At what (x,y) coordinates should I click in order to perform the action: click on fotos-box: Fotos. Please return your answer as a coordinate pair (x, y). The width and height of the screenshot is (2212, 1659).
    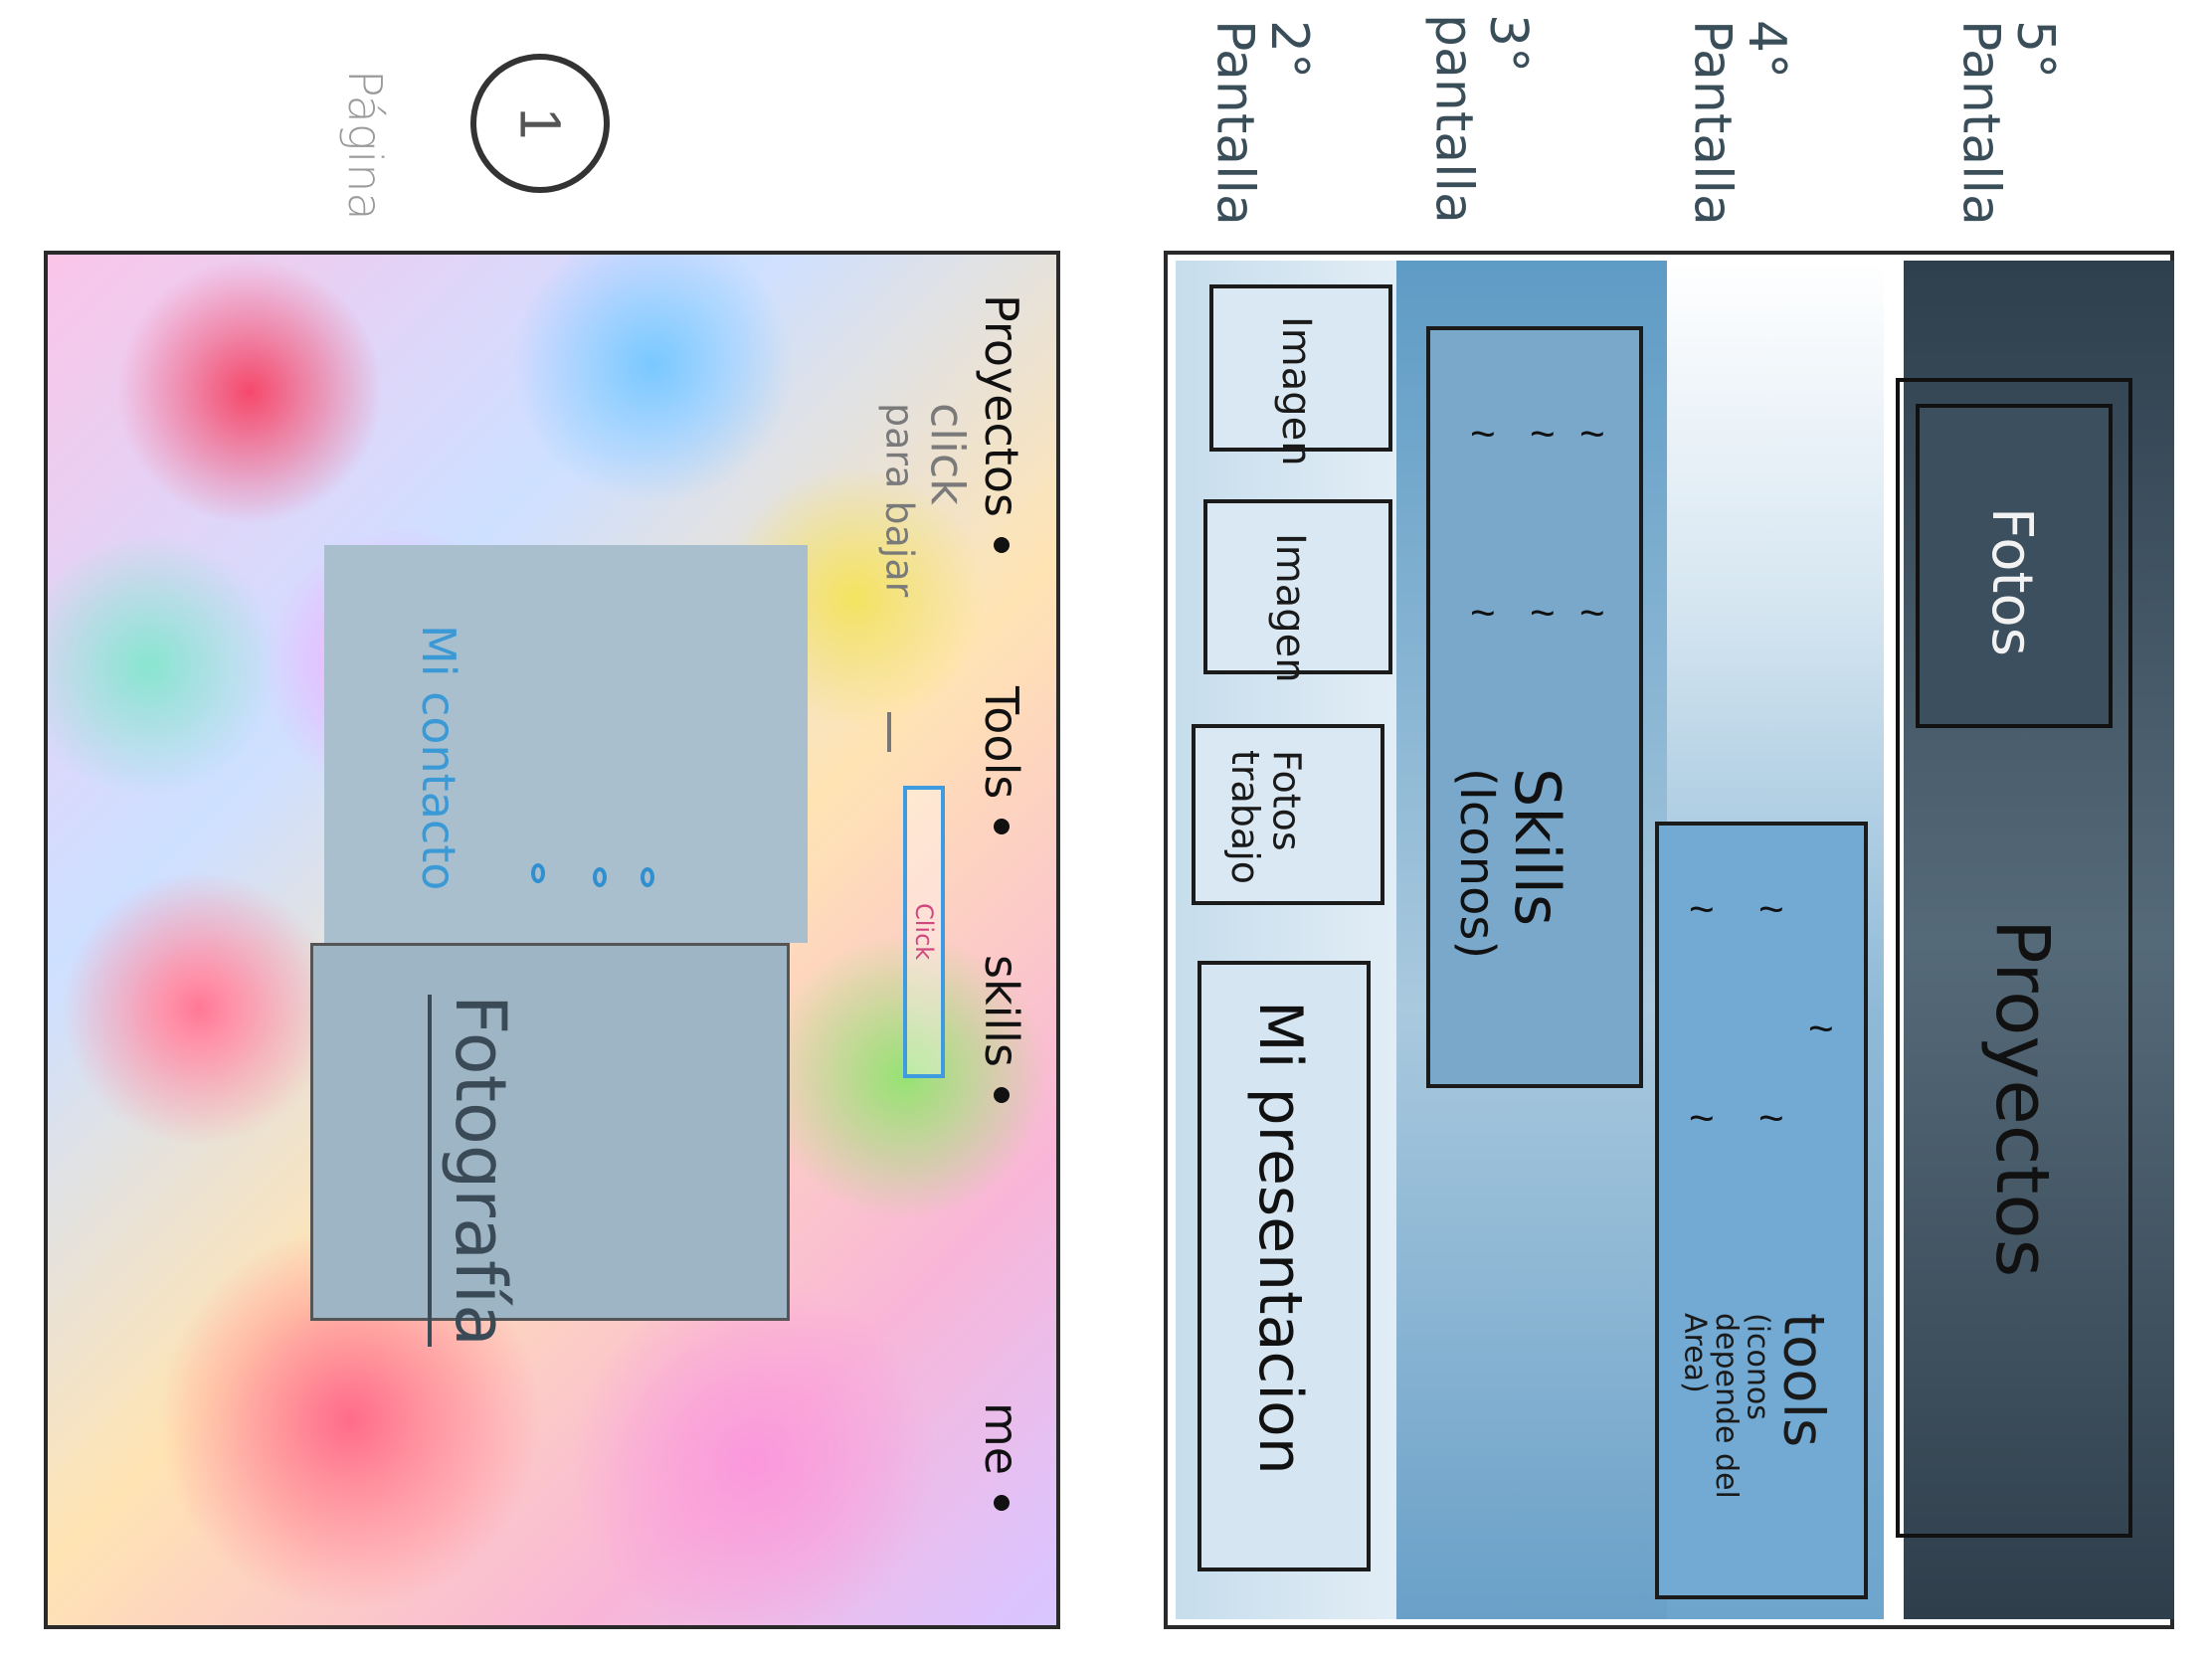
    Looking at the image, I should click on (2014, 566).